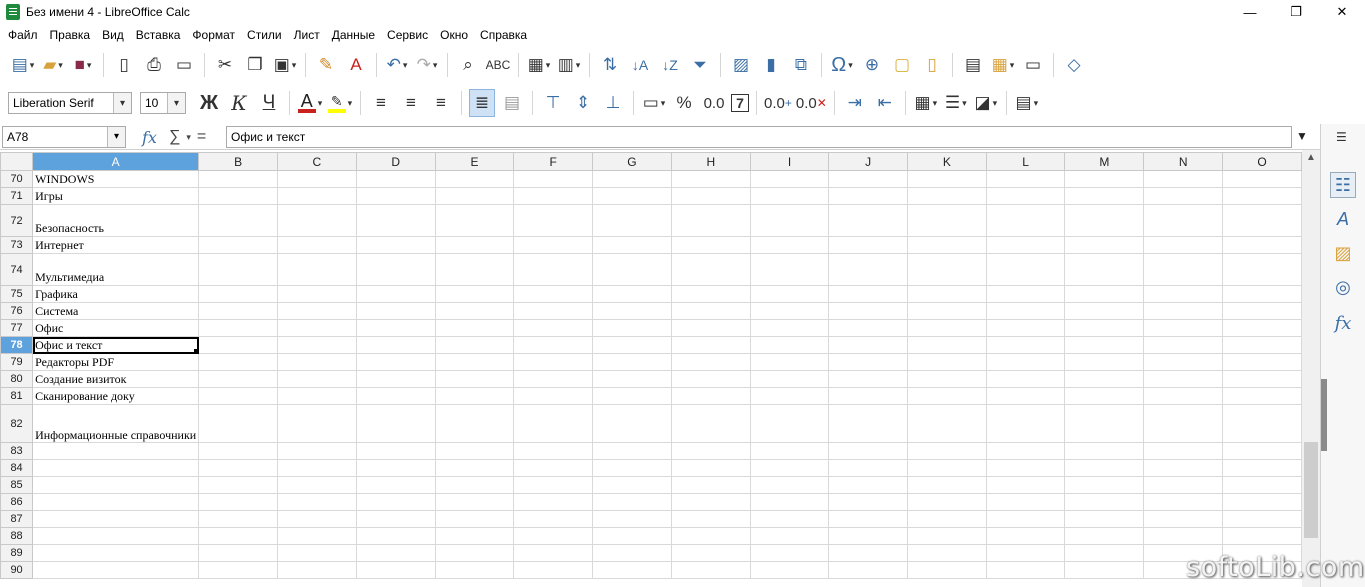  Describe the element at coordinates (855, 103) in the screenshot. I see `increase-indent-icon: ⇥` at that location.